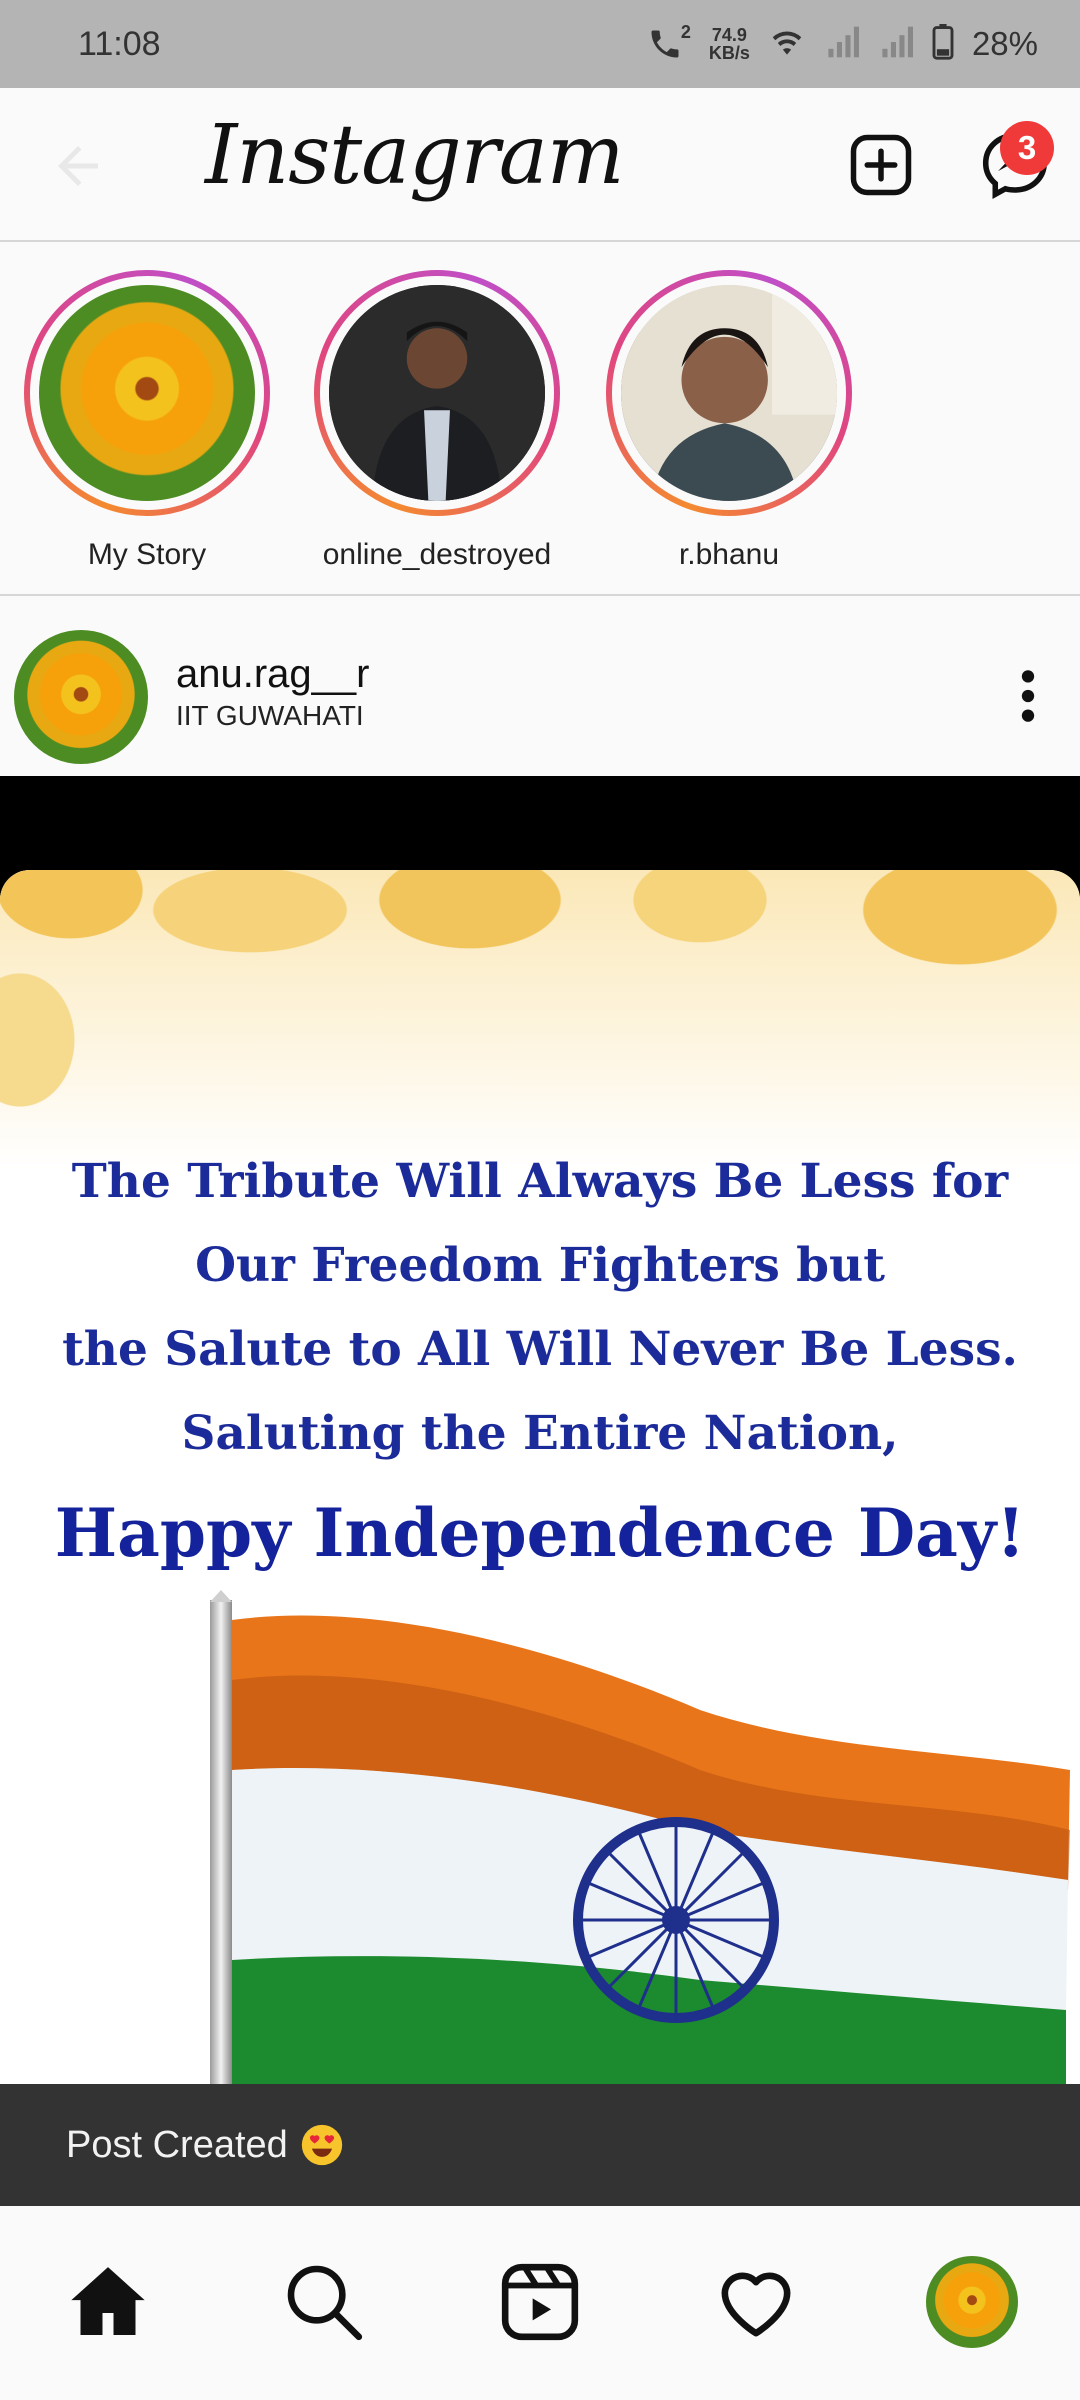 The image size is (1080, 2400). What do you see at coordinates (896, 44) in the screenshot?
I see `signal-2-icon` at bounding box center [896, 44].